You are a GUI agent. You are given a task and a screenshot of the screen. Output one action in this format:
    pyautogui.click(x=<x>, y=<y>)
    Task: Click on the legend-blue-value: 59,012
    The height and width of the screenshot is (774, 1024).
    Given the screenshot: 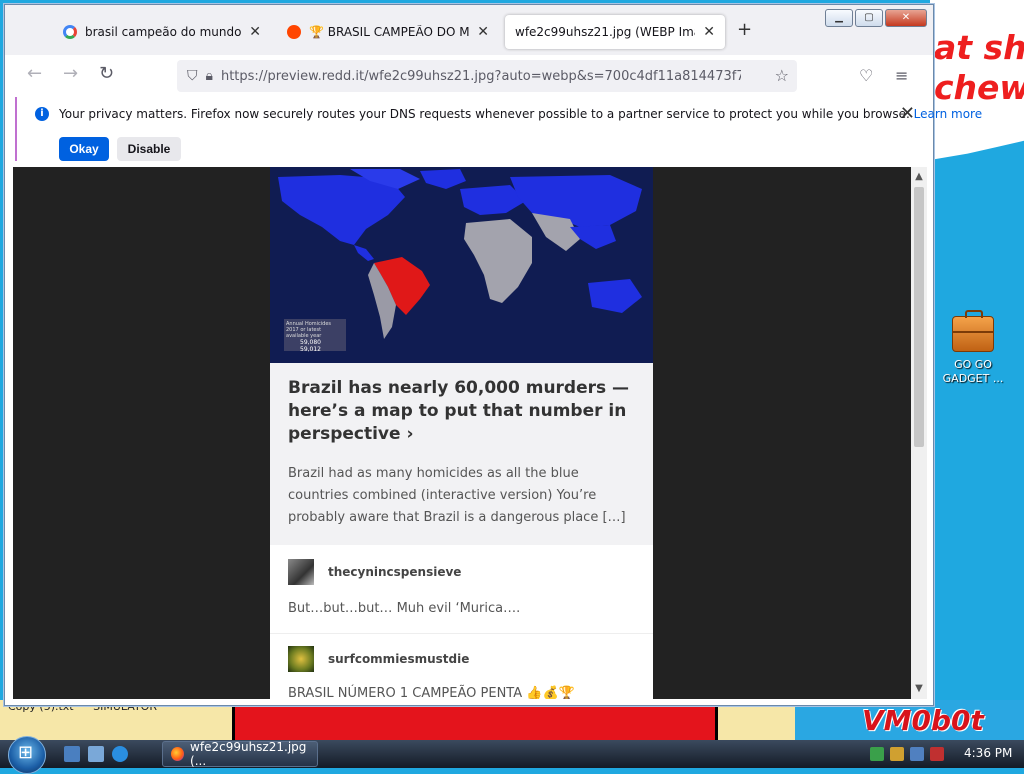 What is the action you would take?
    pyautogui.click(x=310, y=349)
    